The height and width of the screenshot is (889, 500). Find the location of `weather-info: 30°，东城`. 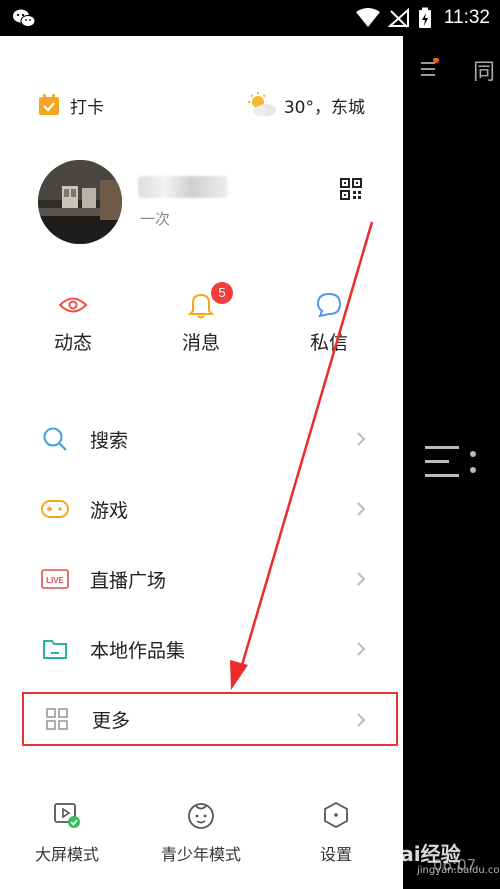

weather-info: 30°，东城 is located at coordinates (305, 105).